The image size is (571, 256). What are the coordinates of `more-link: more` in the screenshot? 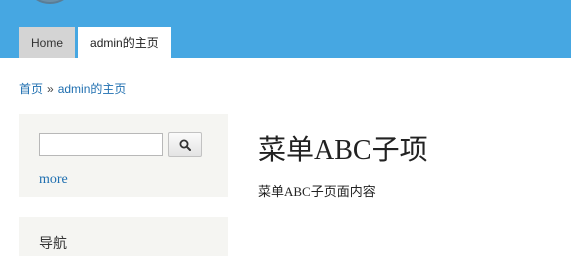 It's located at (53, 180).